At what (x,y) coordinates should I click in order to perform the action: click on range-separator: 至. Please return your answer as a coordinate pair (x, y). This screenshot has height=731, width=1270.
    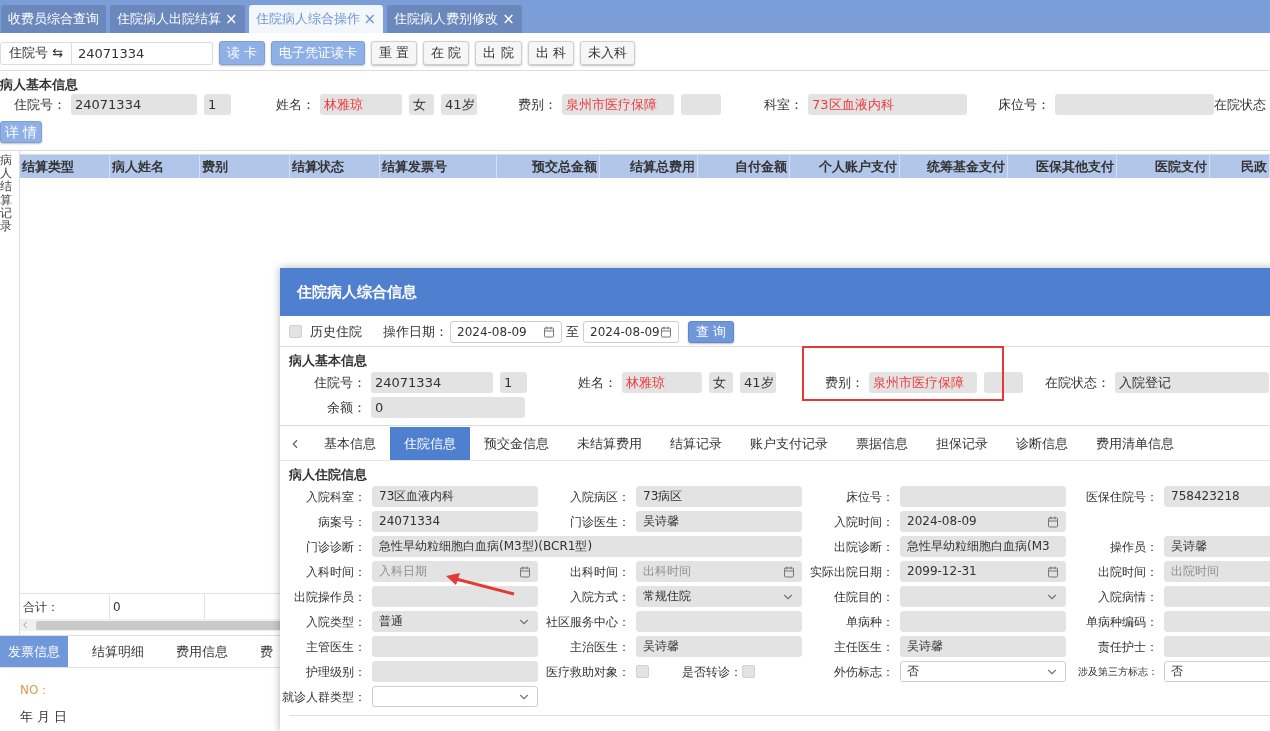
    Looking at the image, I should click on (572, 331).